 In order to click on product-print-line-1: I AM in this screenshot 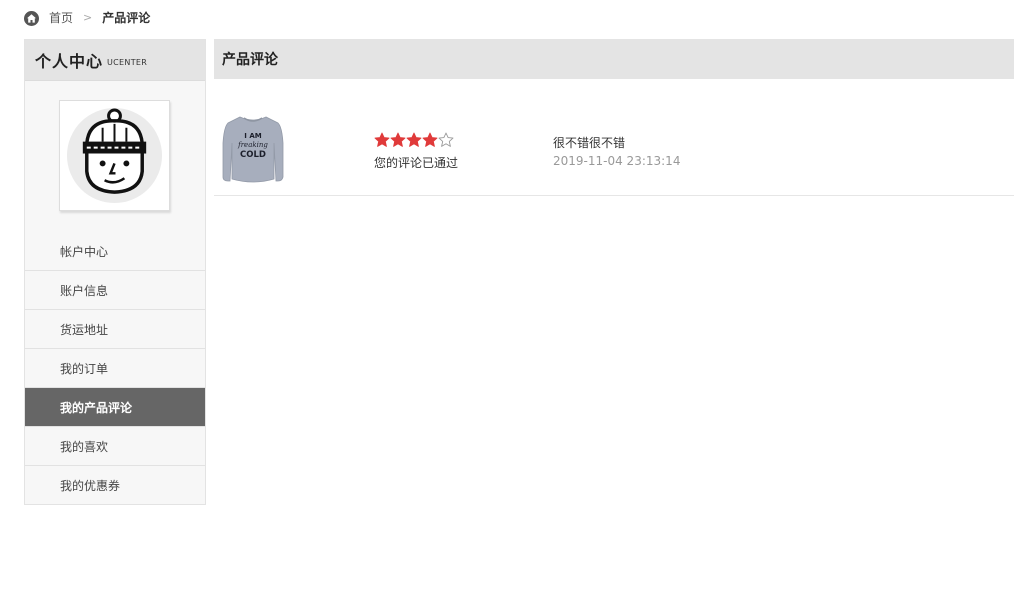, I will do `click(252, 136)`.